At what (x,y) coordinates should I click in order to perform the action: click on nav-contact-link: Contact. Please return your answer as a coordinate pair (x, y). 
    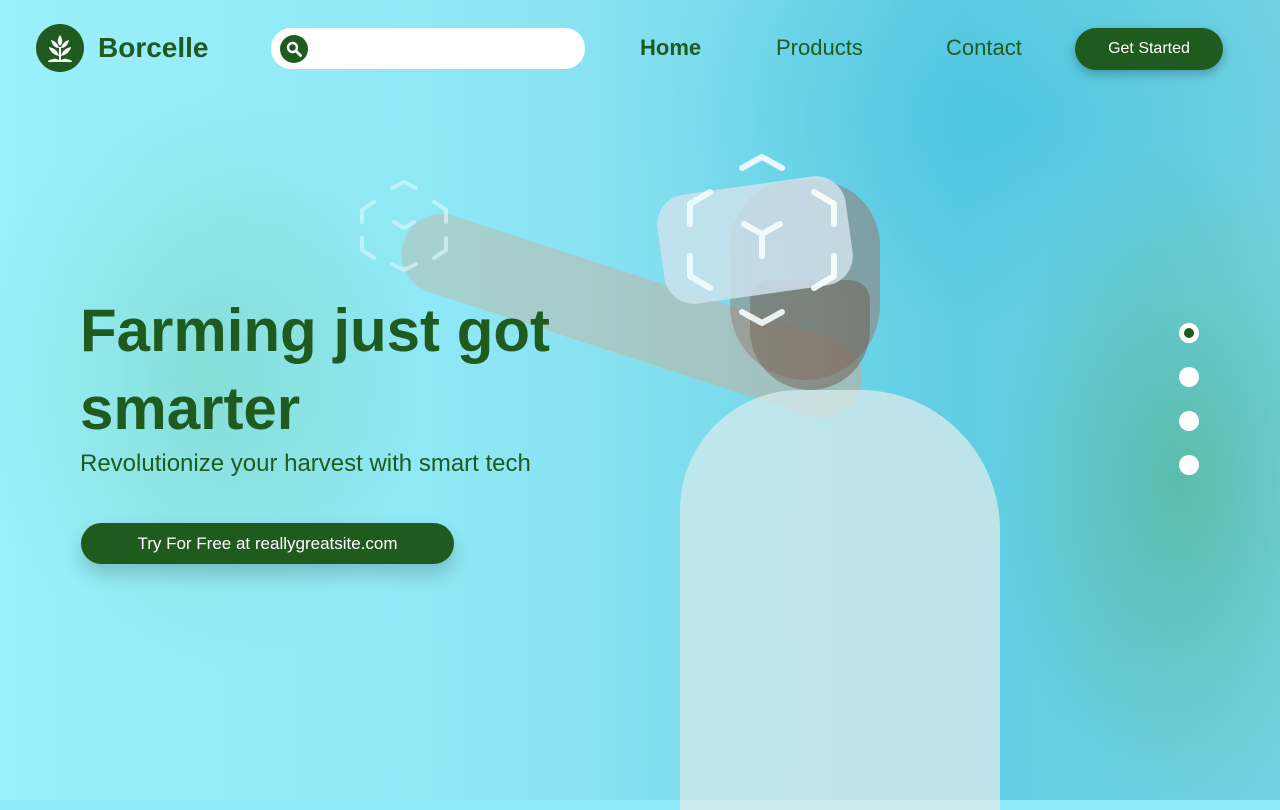
    Looking at the image, I should click on (984, 48).